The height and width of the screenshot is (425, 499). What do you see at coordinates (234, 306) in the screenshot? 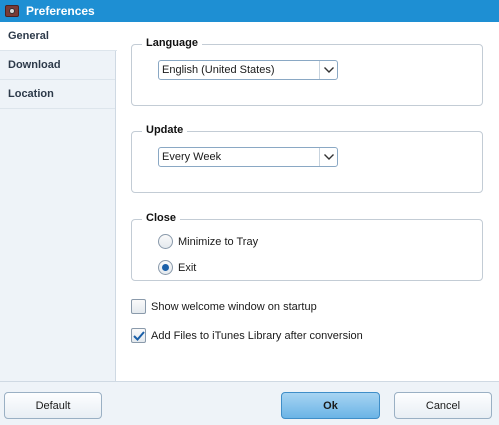
I see `checkbox-label: Show welcome window on startup` at bounding box center [234, 306].